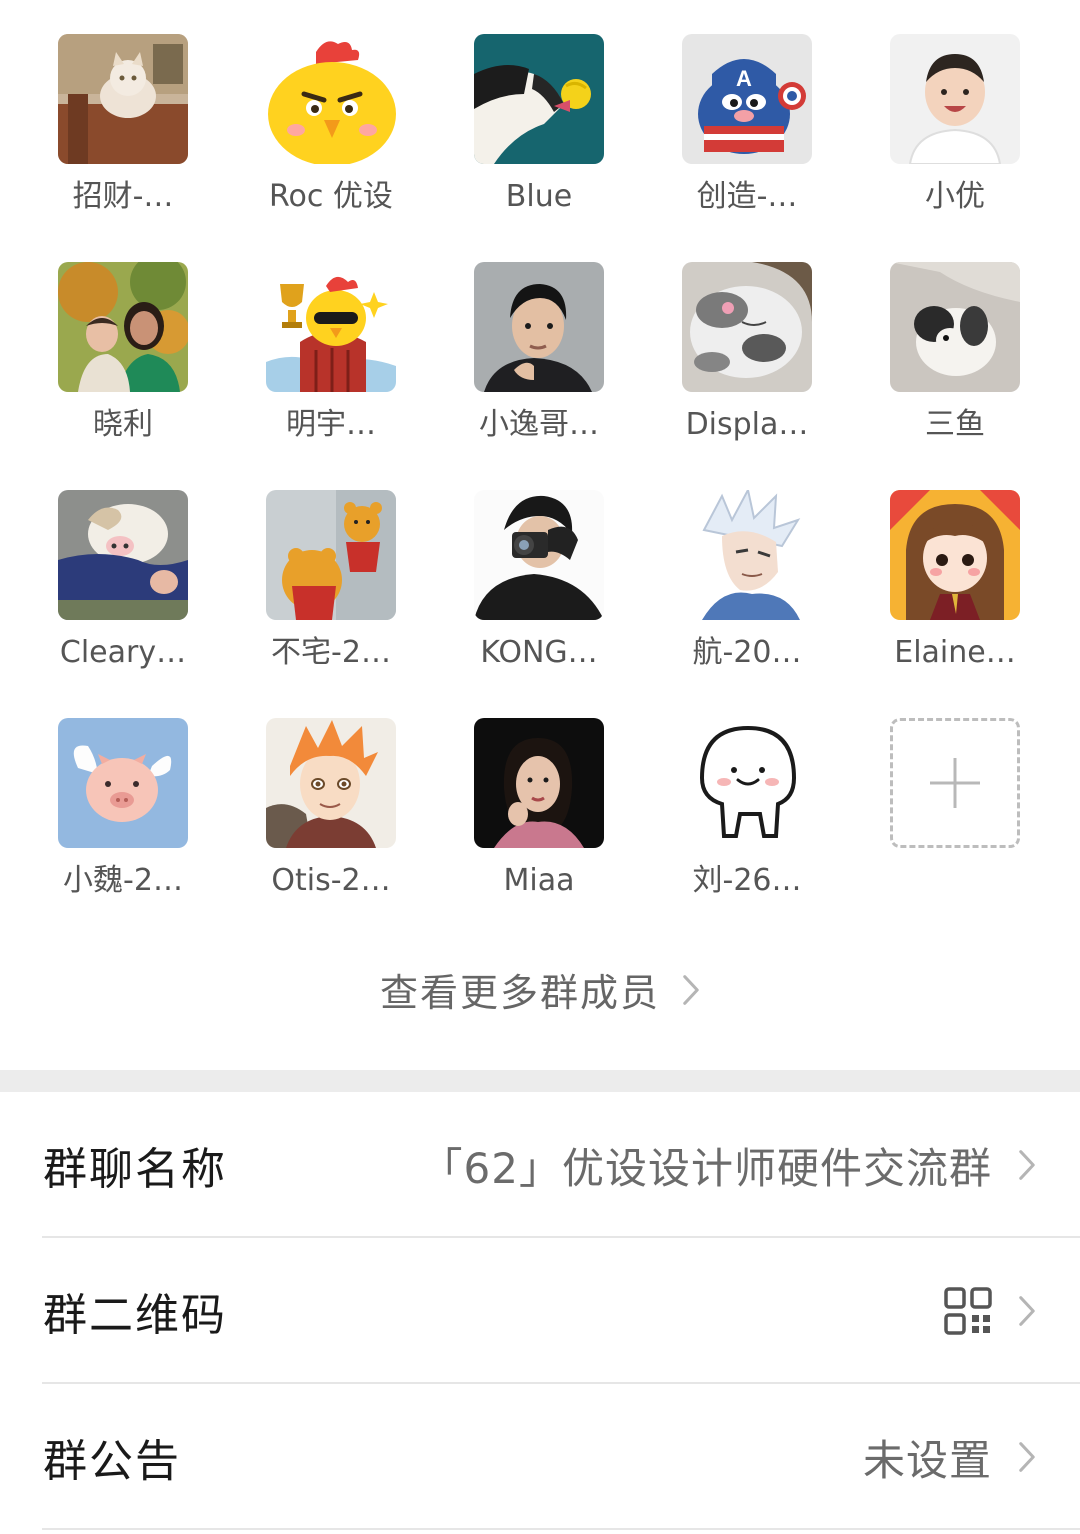 This screenshot has height=1534, width=1080. I want to click on group-name-label: 群聊名称, so click(135, 1169).